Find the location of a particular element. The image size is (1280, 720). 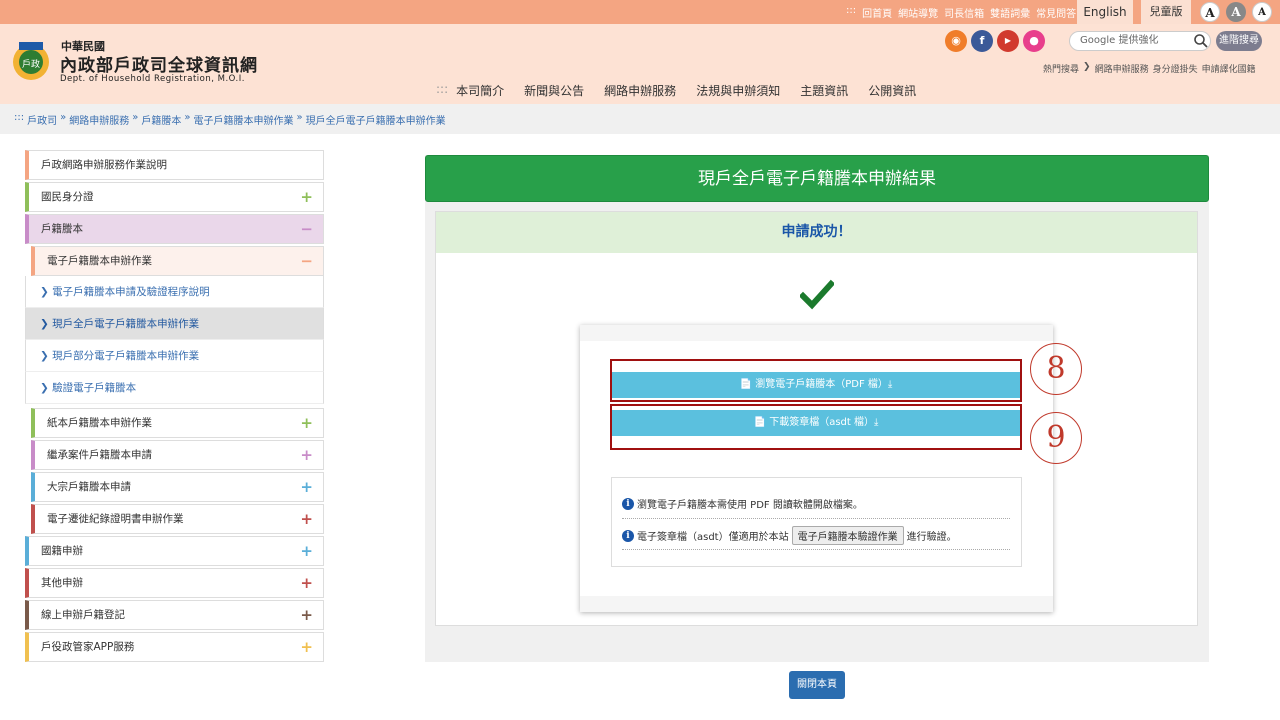

sidebar-item-online-registration: 線上申辦戶籍登記 + is located at coordinates (174, 615).